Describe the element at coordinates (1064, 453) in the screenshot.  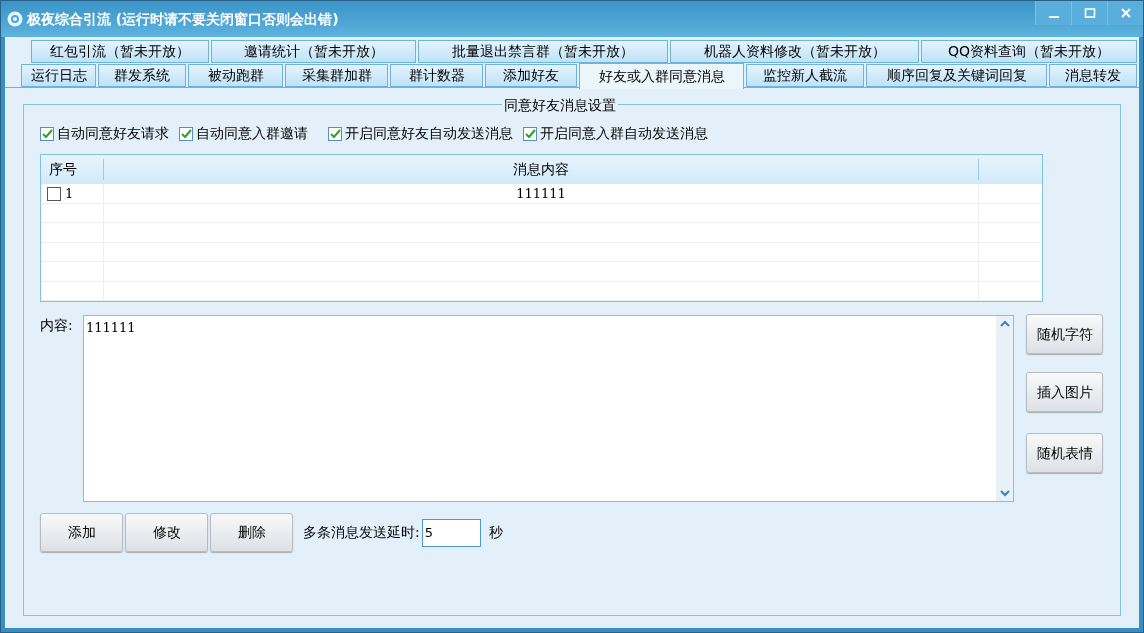
I see `action-button: 随机表情` at that location.